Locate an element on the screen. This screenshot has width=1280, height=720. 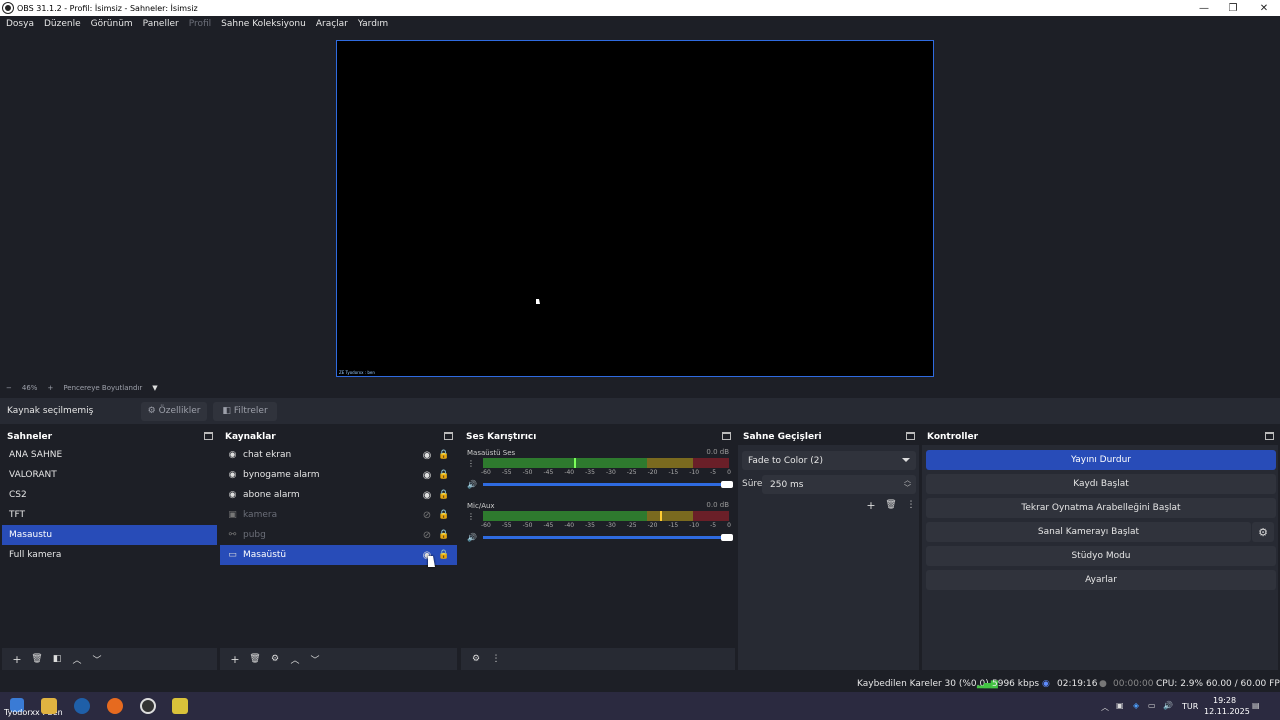
scene-item: VALORANT is located at coordinates (109, 475).